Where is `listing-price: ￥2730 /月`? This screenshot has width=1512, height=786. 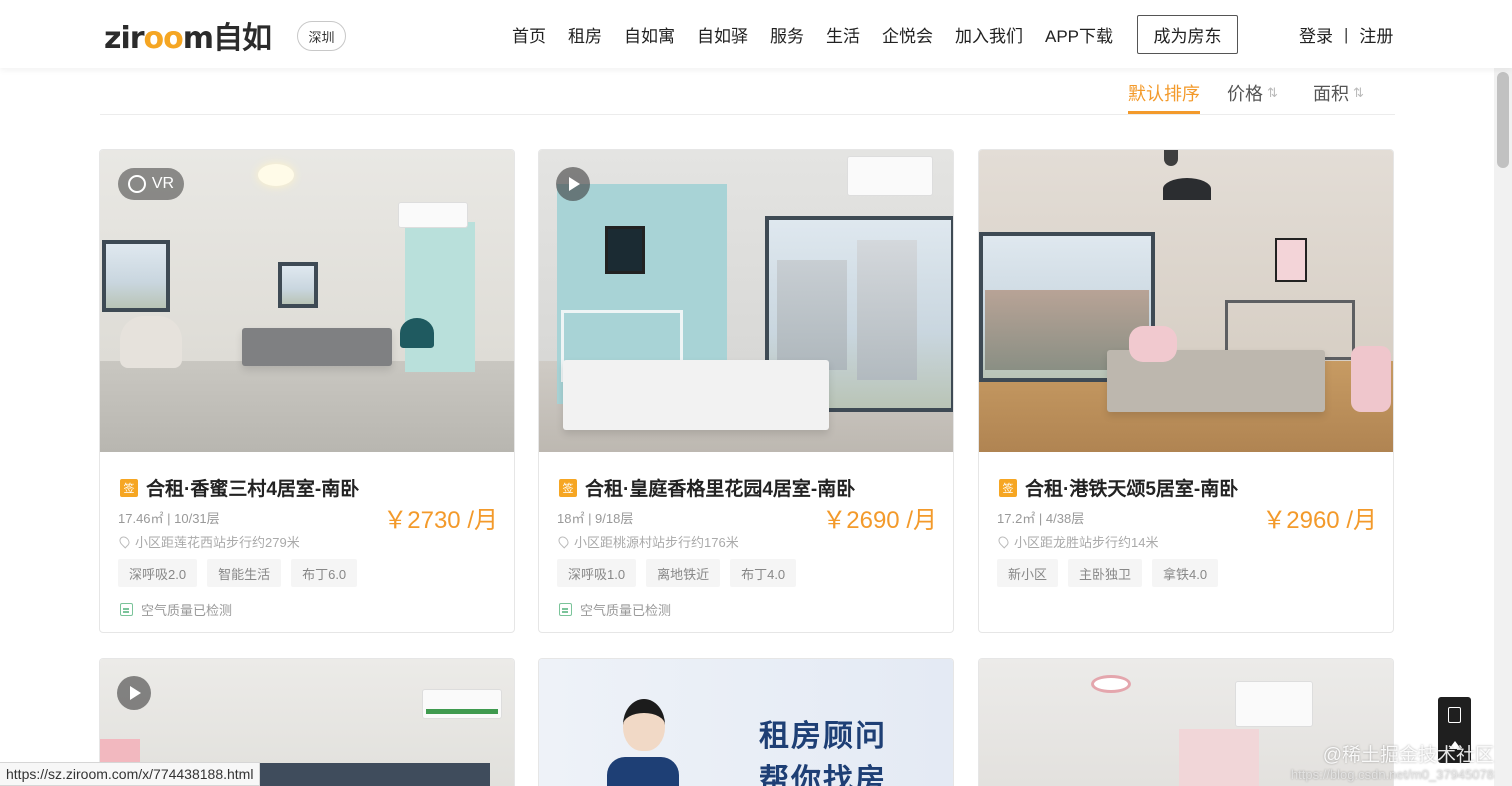
listing-price: ￥2730 /月 is located at coordinates (440, 520).